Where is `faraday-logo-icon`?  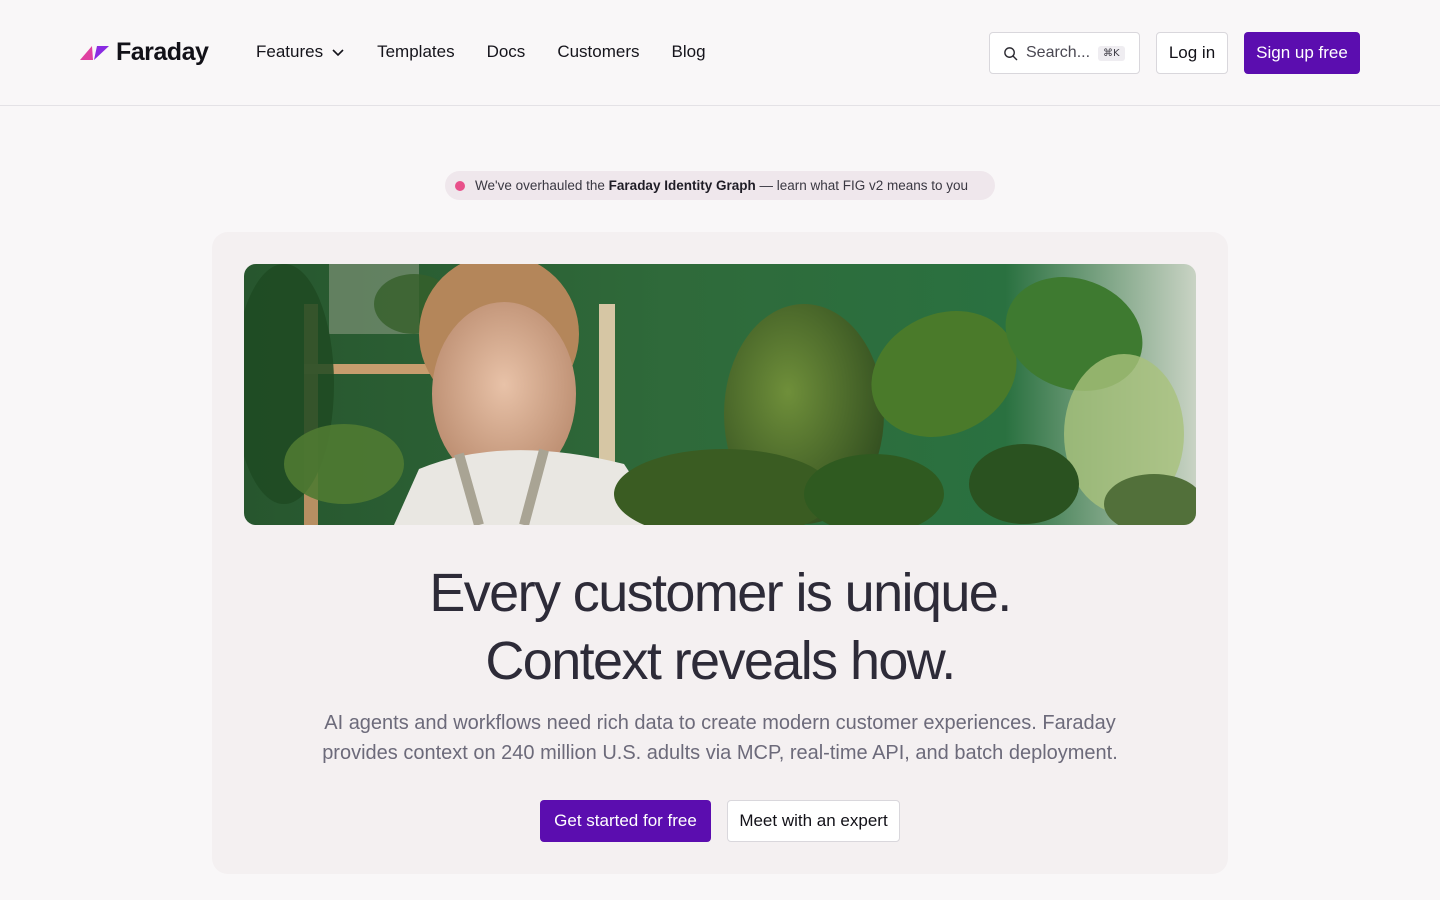
faraday-logo-icon is located at coordinates (94, 53).